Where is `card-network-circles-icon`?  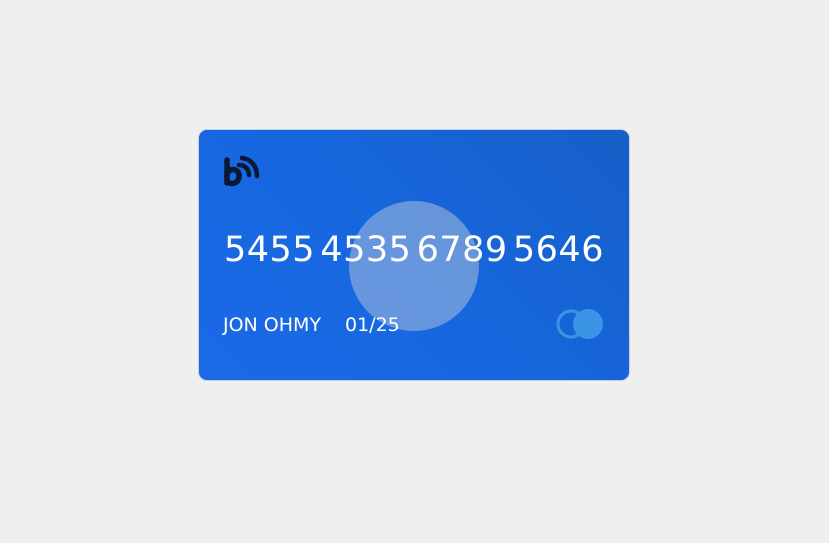 card-network-circles-icon is located at coordinates (579, 325).